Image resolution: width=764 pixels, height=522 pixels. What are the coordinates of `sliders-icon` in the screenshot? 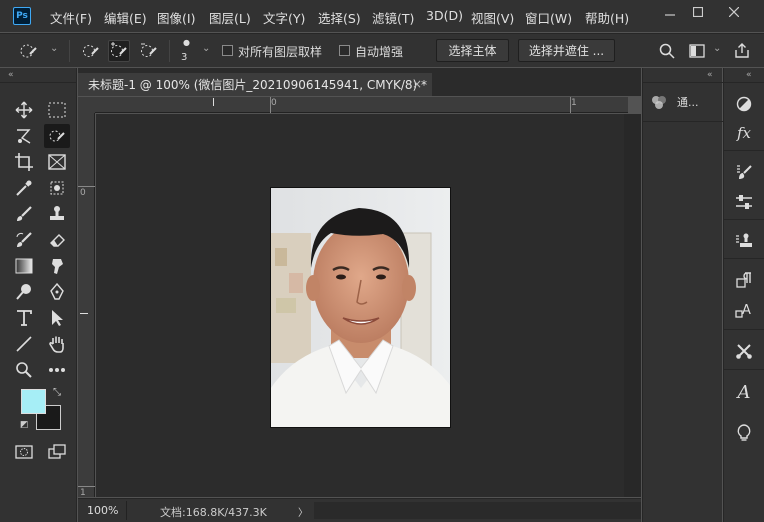 It's located at (744, 202).